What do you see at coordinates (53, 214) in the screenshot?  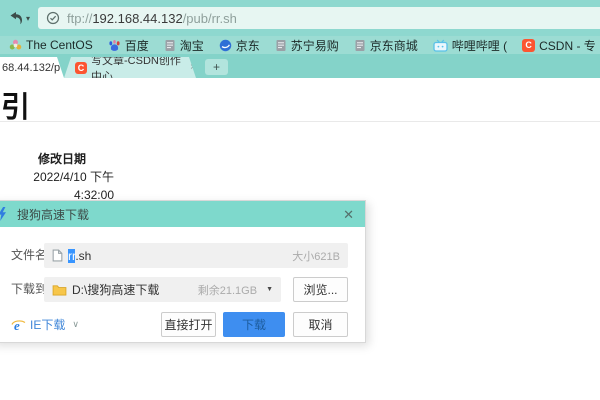 I see `dialog-title: 搜狗高速下载` at bounding box center [53, 214].